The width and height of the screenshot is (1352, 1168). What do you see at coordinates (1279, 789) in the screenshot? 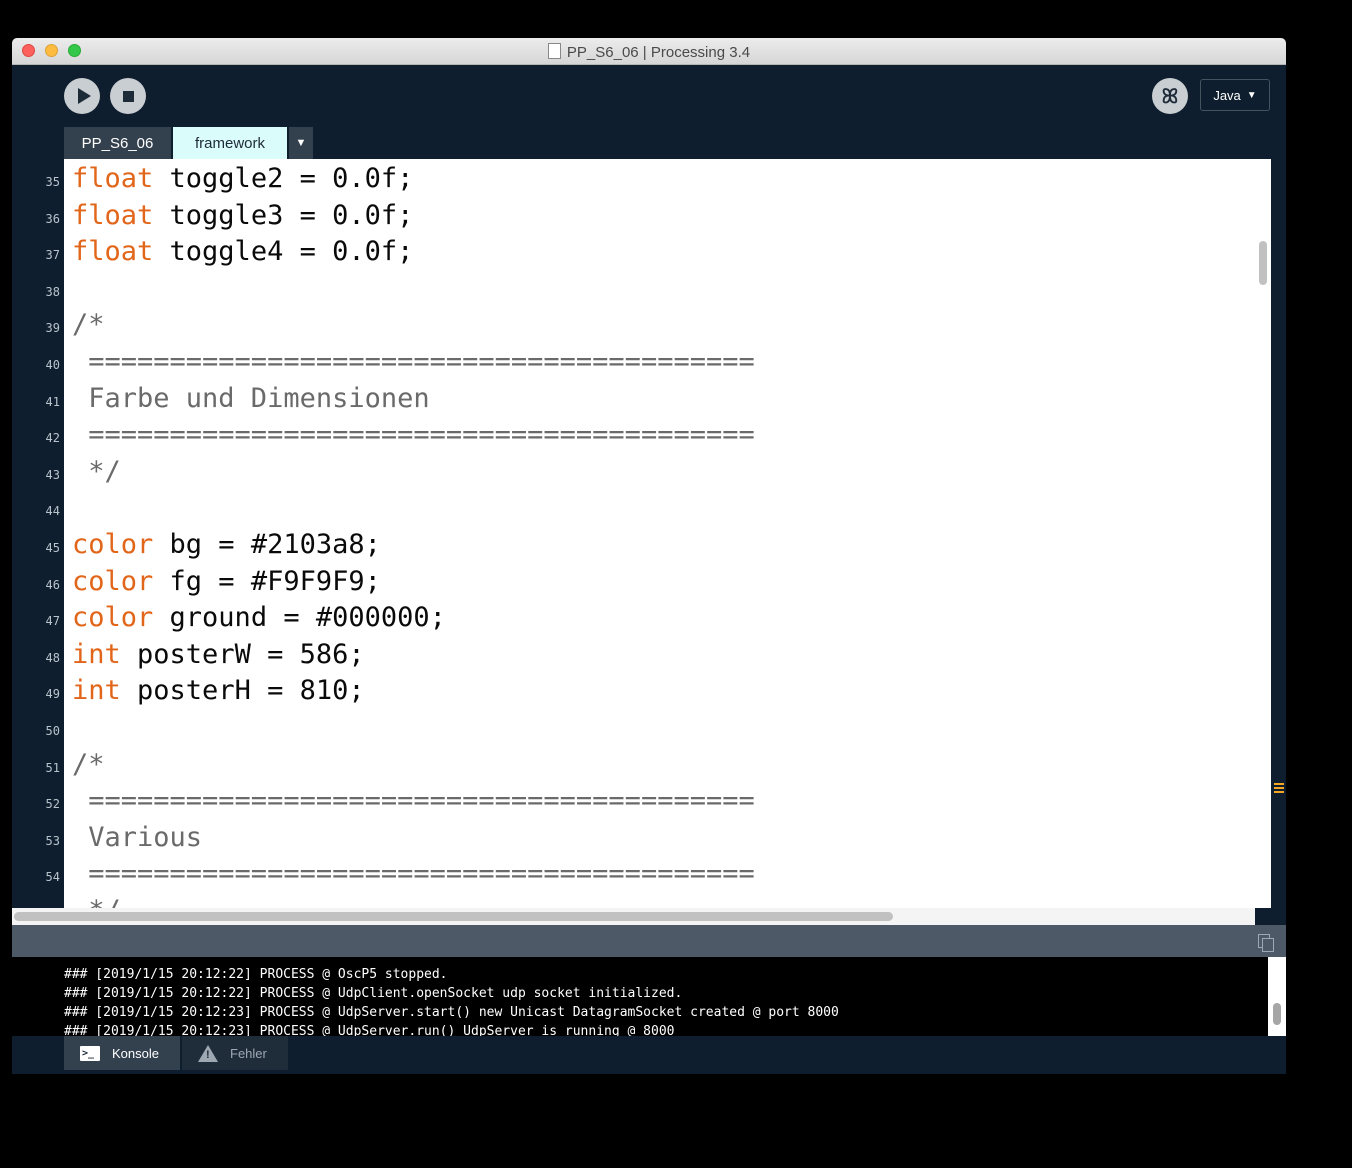
I see `warning-marker-icon` at bounding box center [1279, 789].